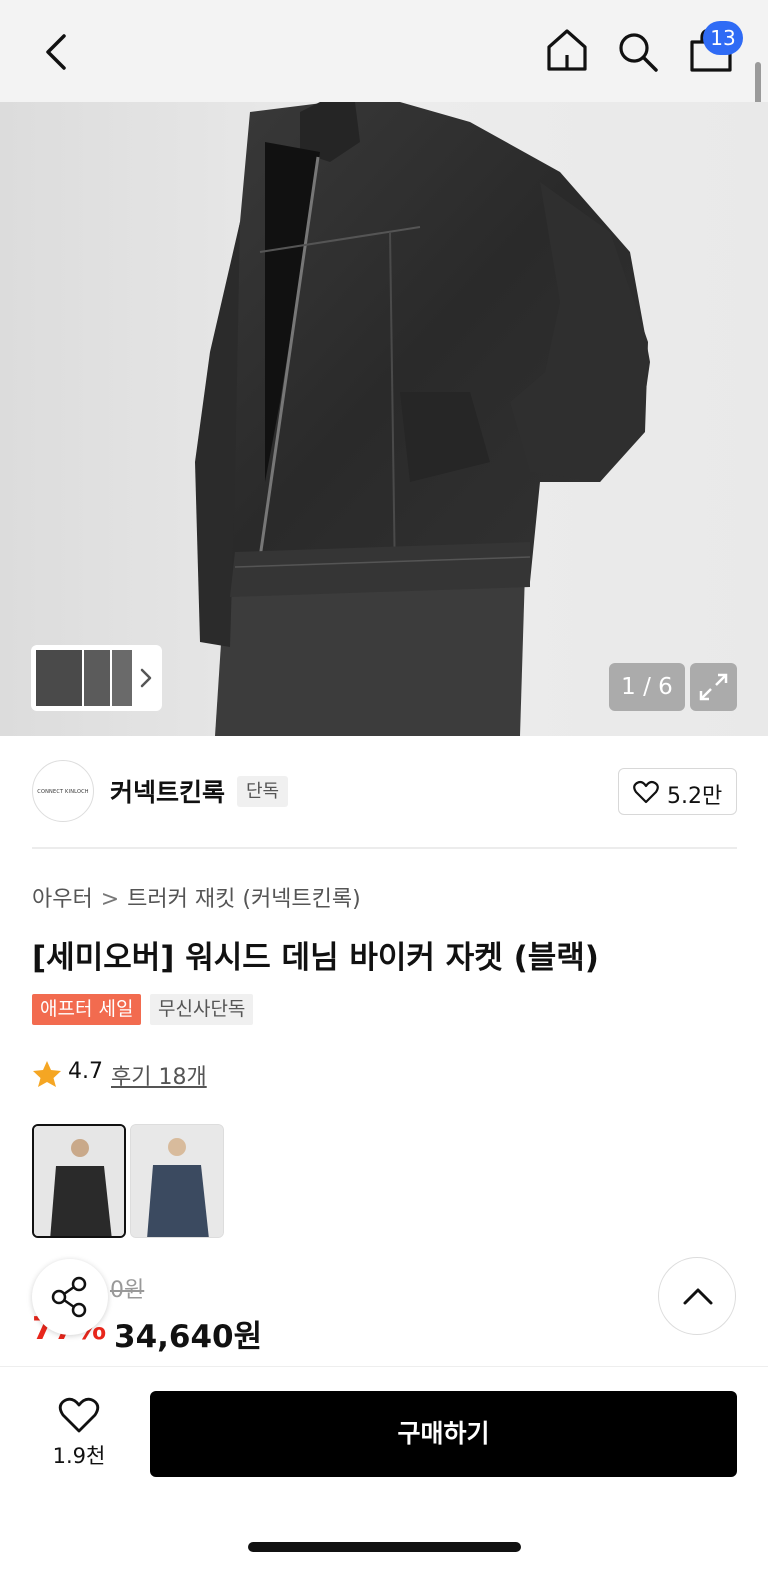 The width and height of the screenshot is (768, 1569). I want to click on expand-icon, so click(713, 687).